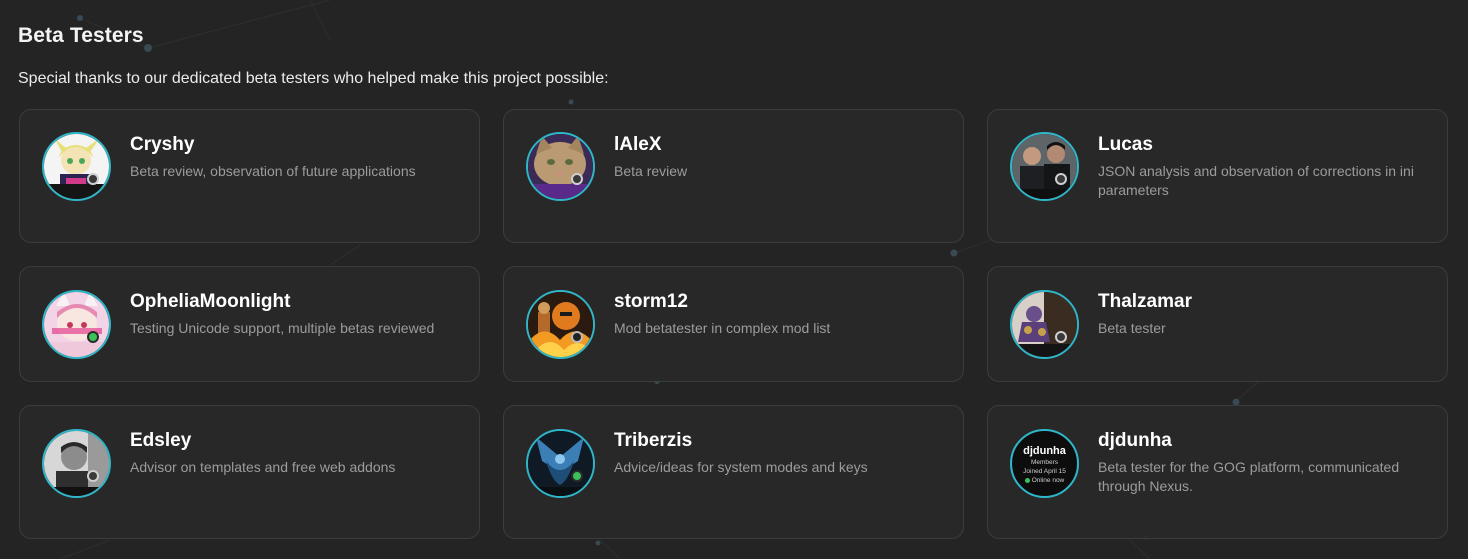  What do you see at coordinates (1044, 324) in the screenshot?
I see `armored-character-avatar-icon` at bounding box center [1044, 324].